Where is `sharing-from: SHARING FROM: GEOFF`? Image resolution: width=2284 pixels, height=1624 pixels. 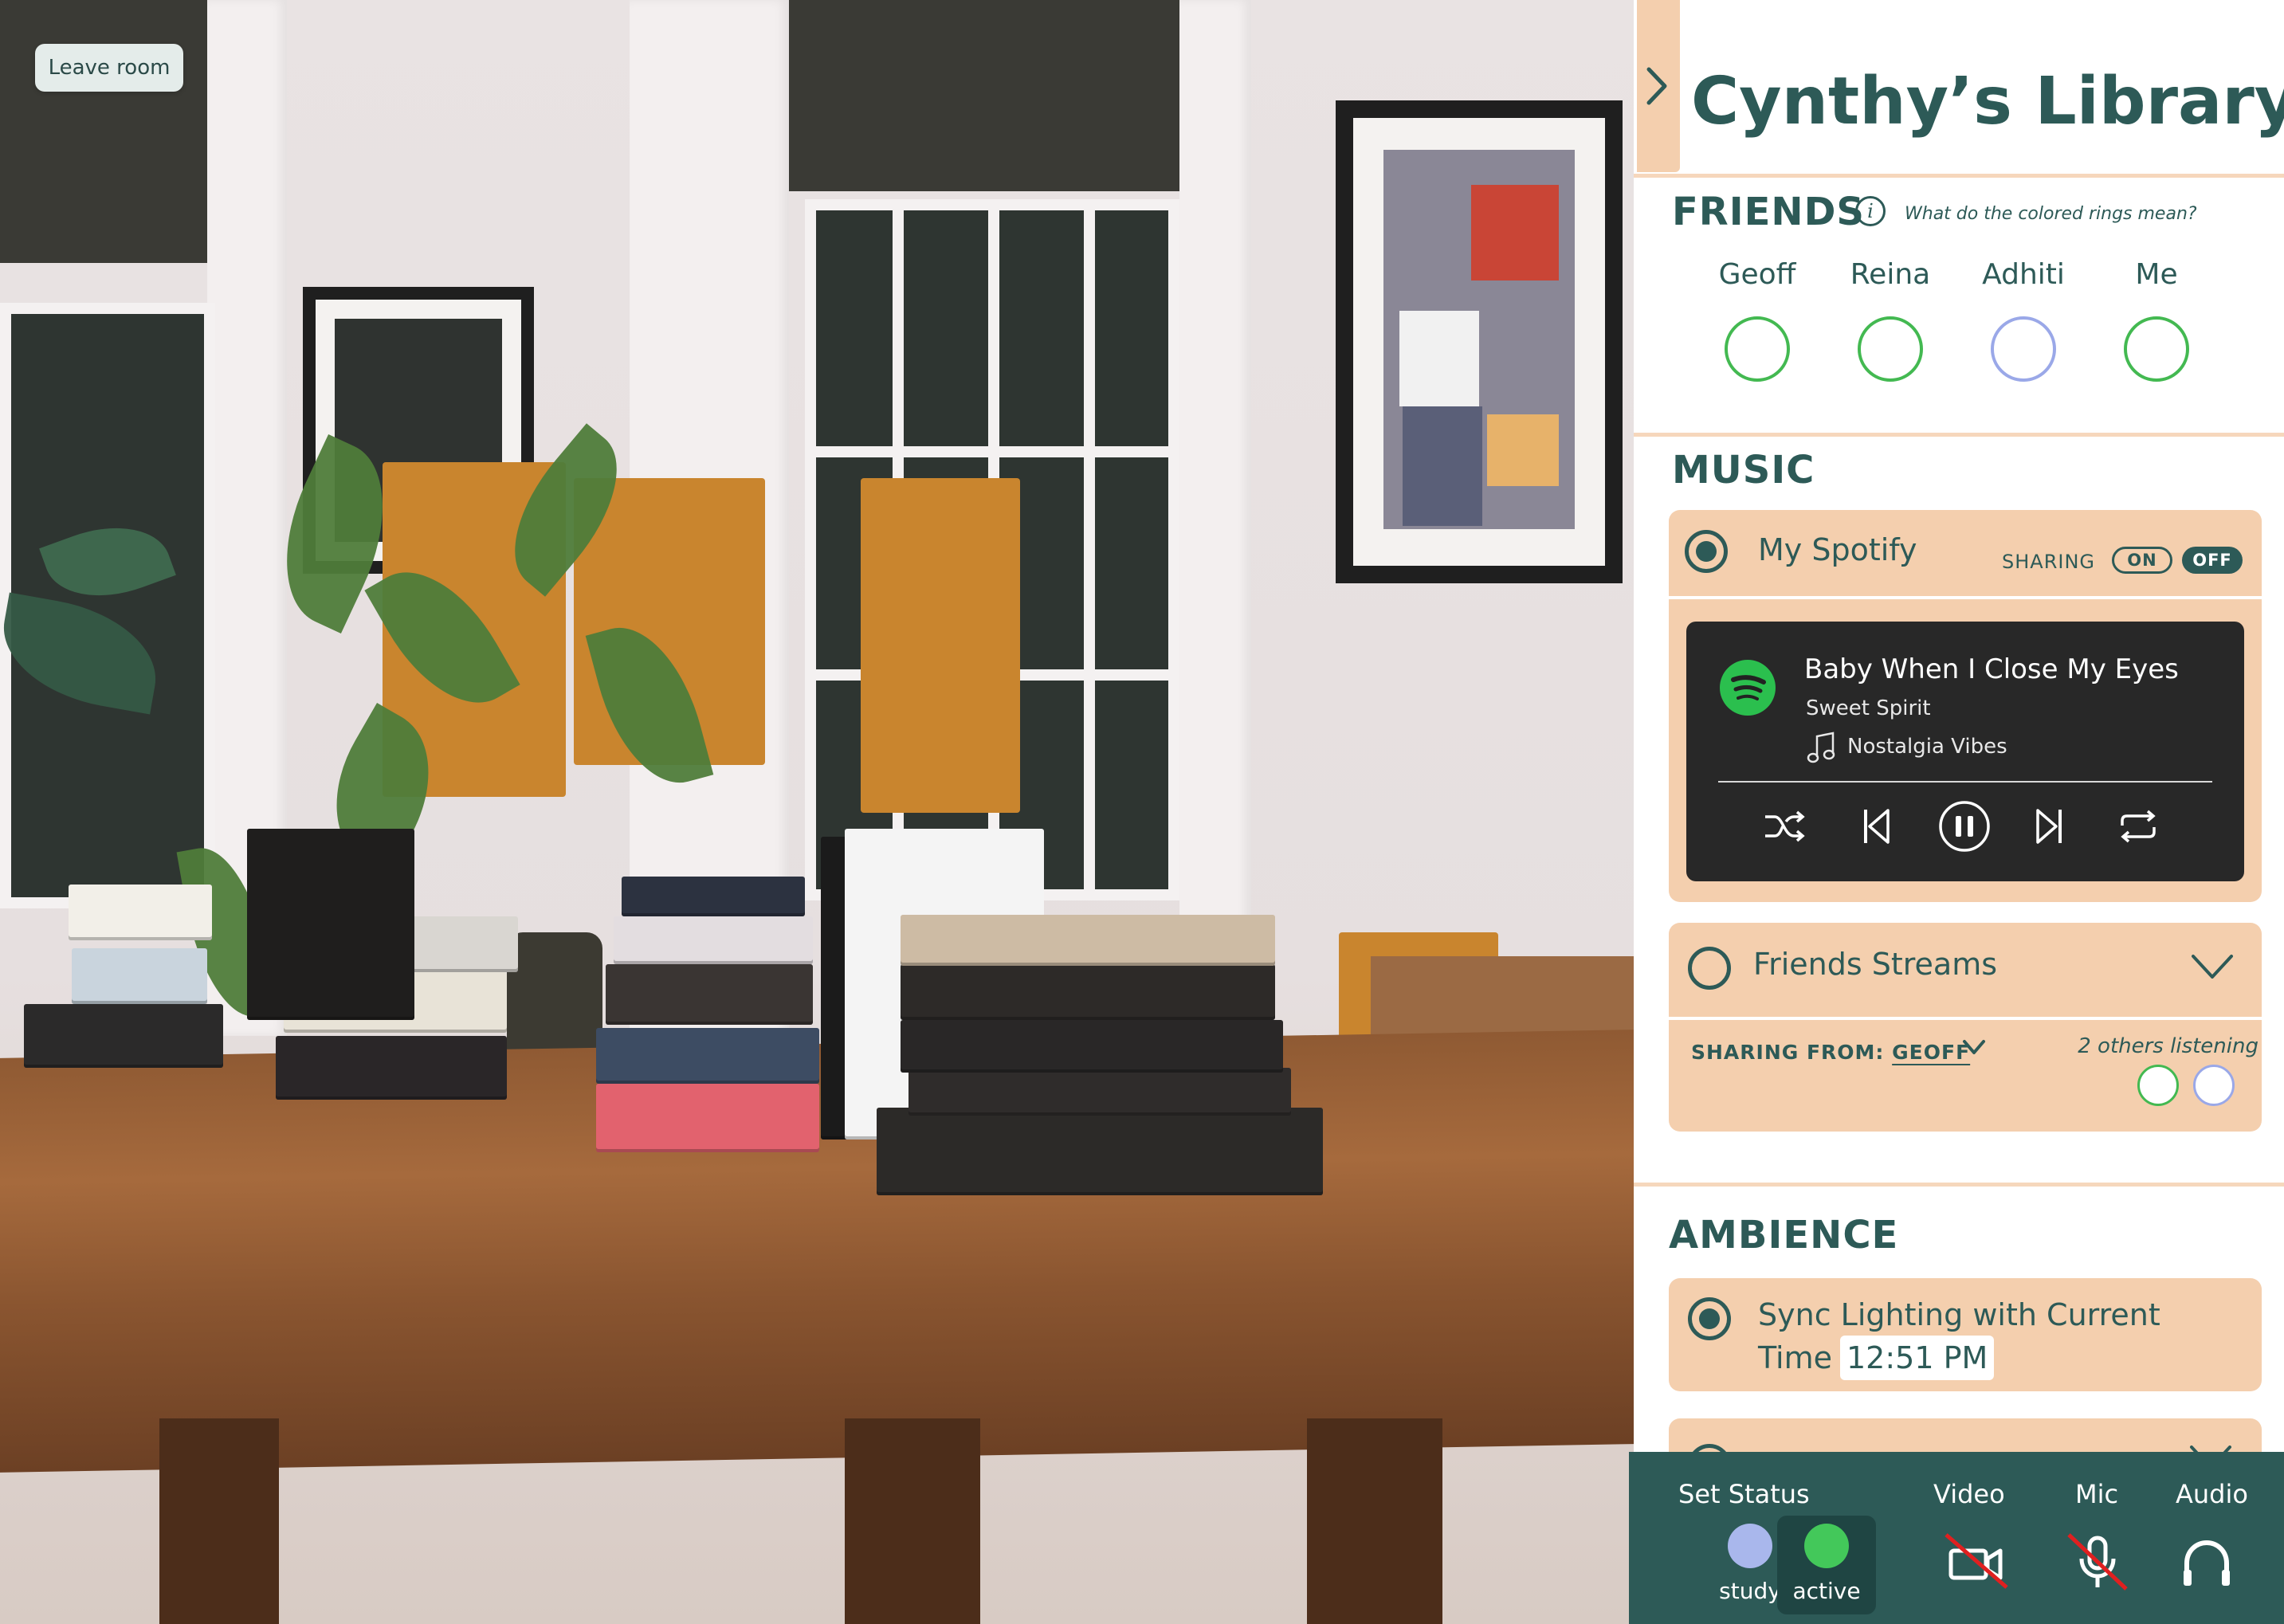 sharing-from: SHARING FROM: GEOFF is located at coordinates (1831, 1052).